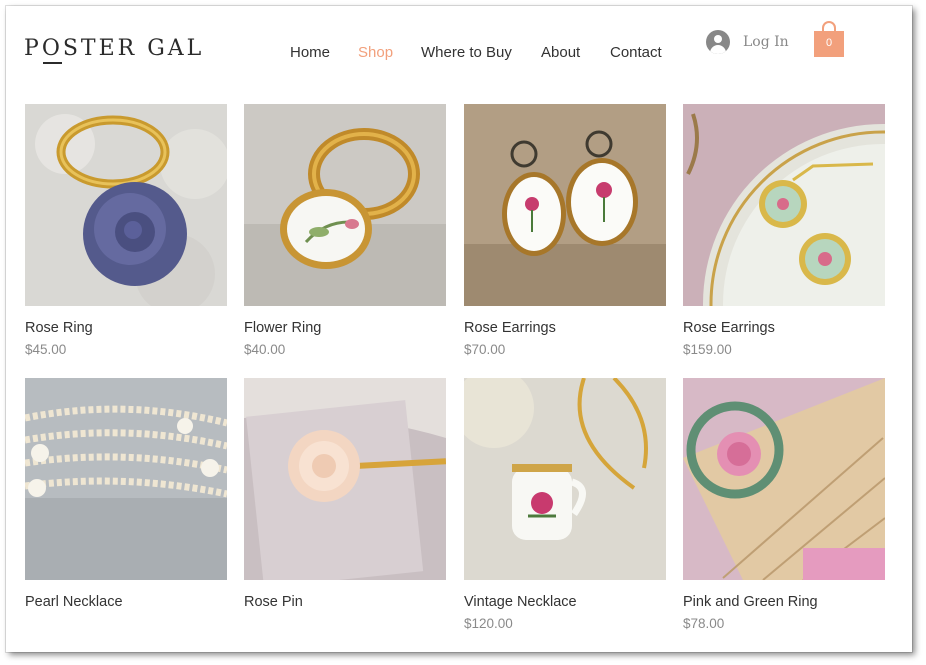 This screenshot has height=665, width=926. I want to click on product-name: Pink and Green Ring, so click(784, 602).